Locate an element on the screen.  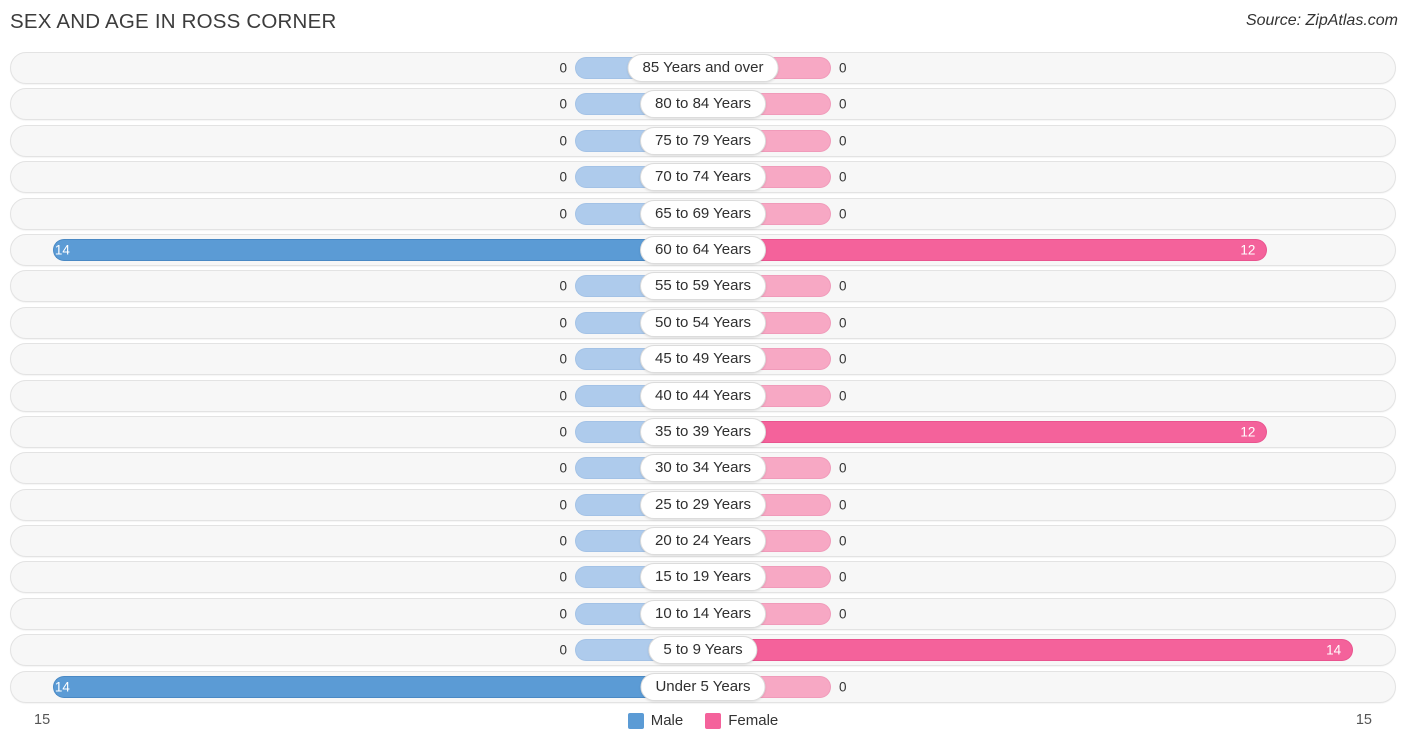
age-group-label: 20 to 24 Years is located at coordinates (703, 541).